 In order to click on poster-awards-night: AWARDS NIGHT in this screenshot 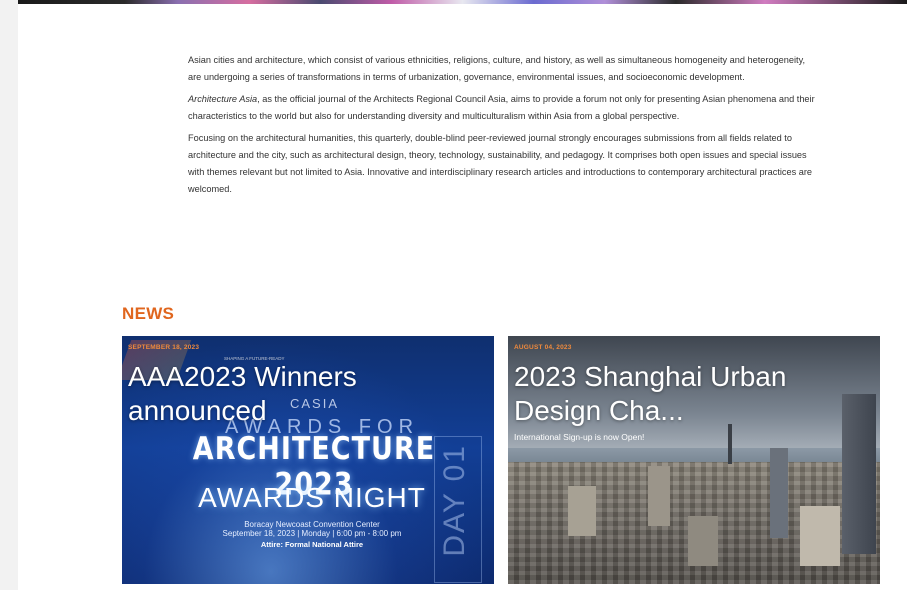, I will do `click(312, 497)`.